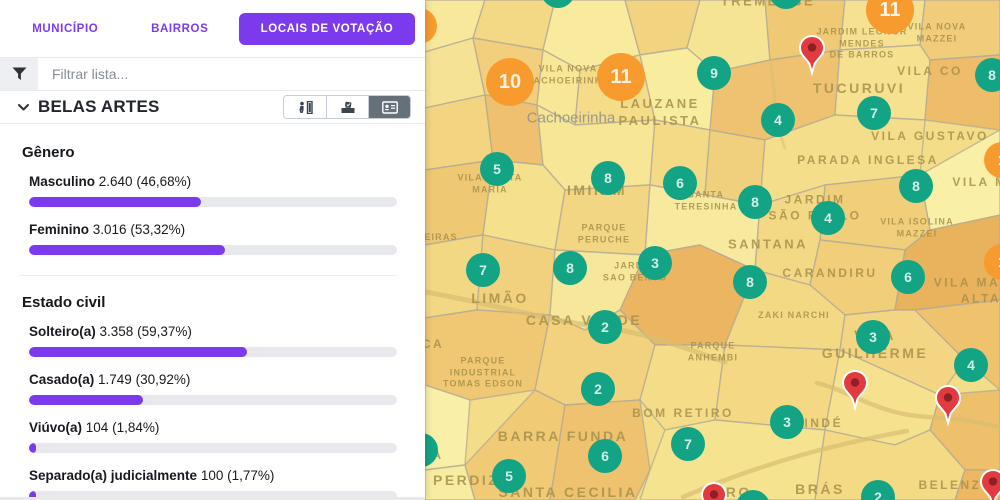 The width and height of the screenshot is (1000, 500). I want to click on map-area-label: PARQUE ANHEMBI, so click(713, 351).